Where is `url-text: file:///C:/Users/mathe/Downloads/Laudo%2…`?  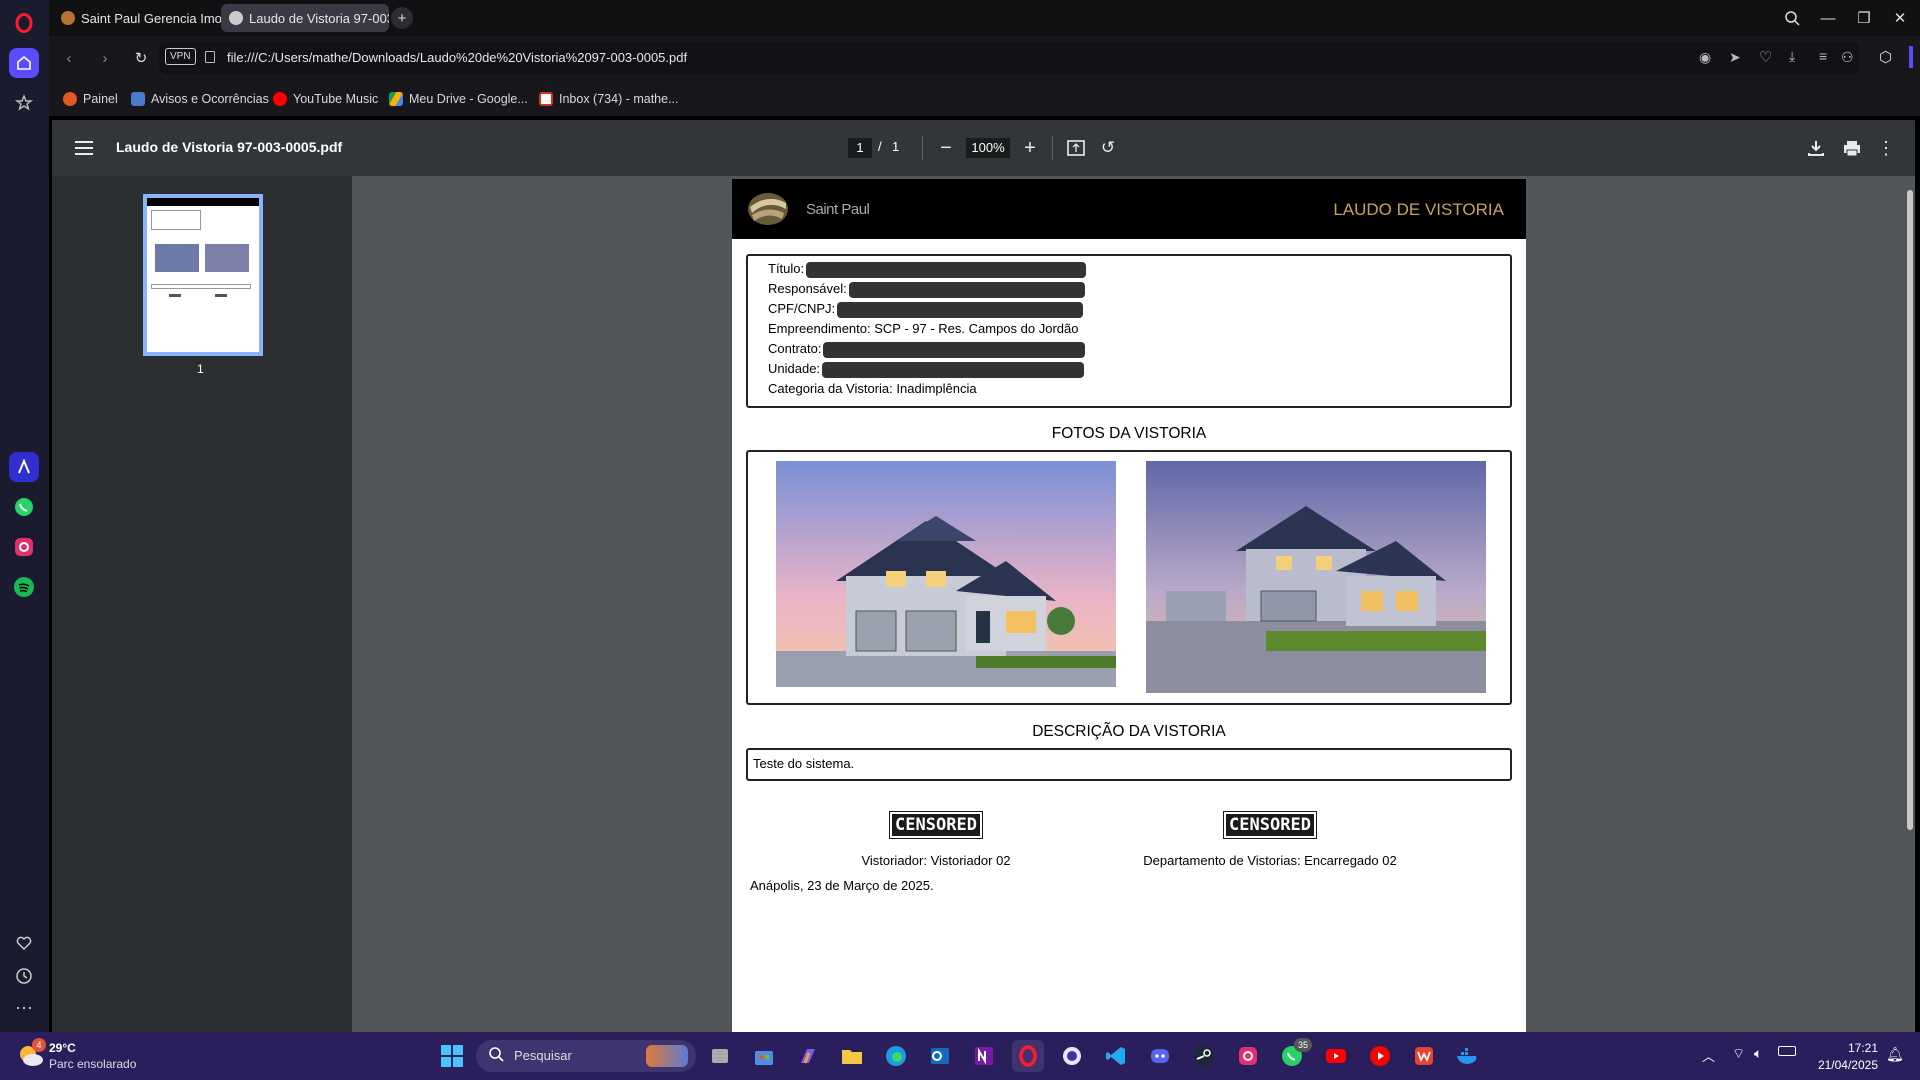
url-text: file:///C:/Users/mathe/Downloads/Laudo%2… is located at coordinates (457, 57).